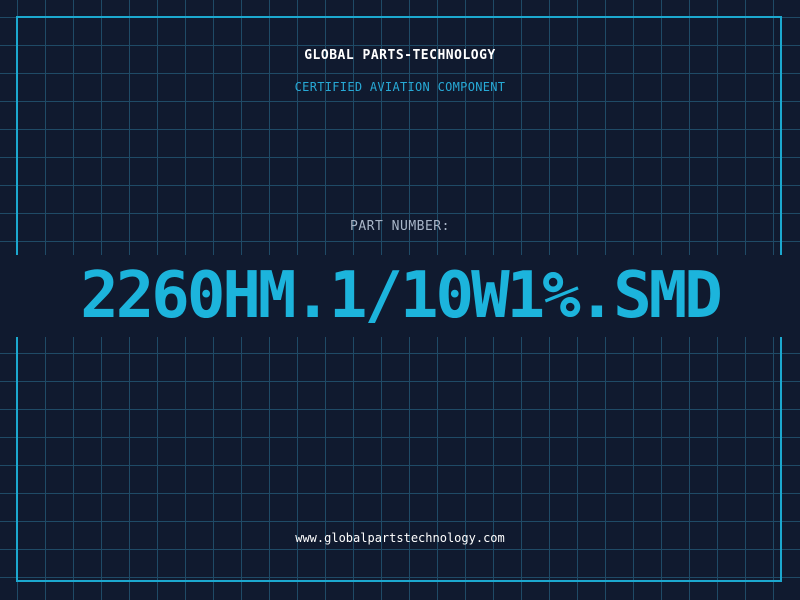 The width and height of the screenshot is (800, 600). Describe the element at coordinates (401, 296) in the screenshot. I see `part-number-value: 2260HM.1/10W1%.SMD` at that location.